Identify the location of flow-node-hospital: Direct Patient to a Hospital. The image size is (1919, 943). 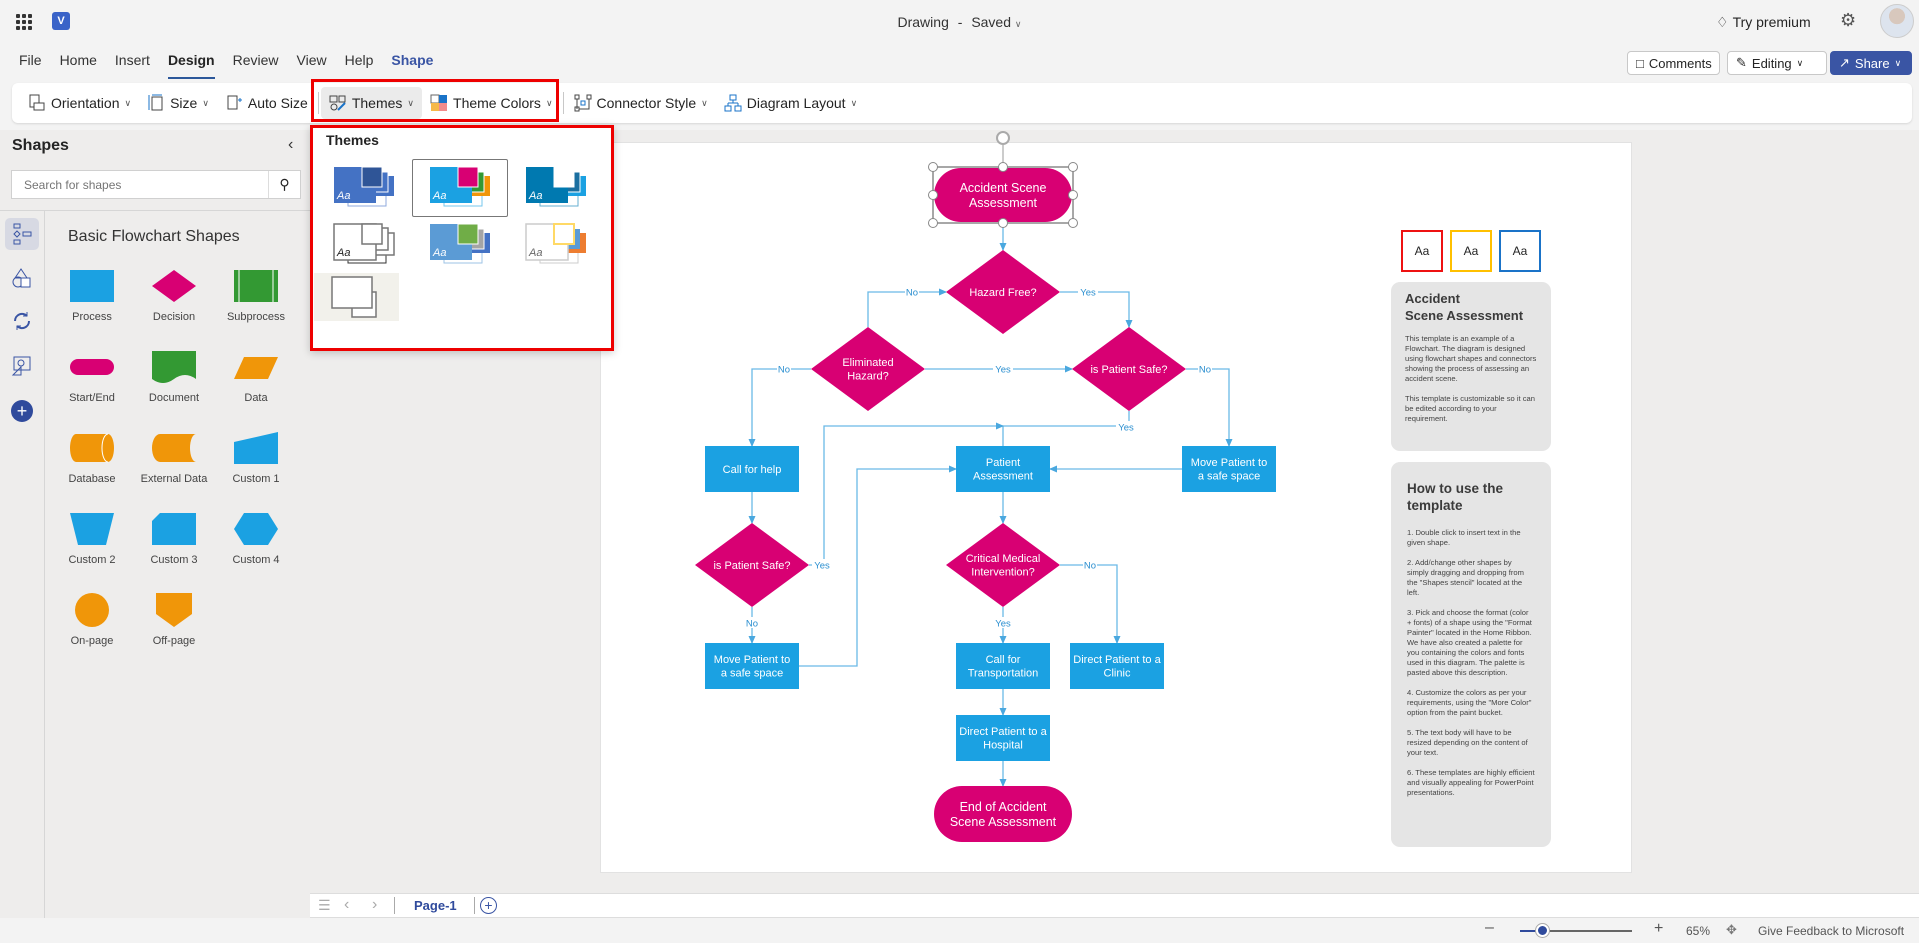
(1003, 738).